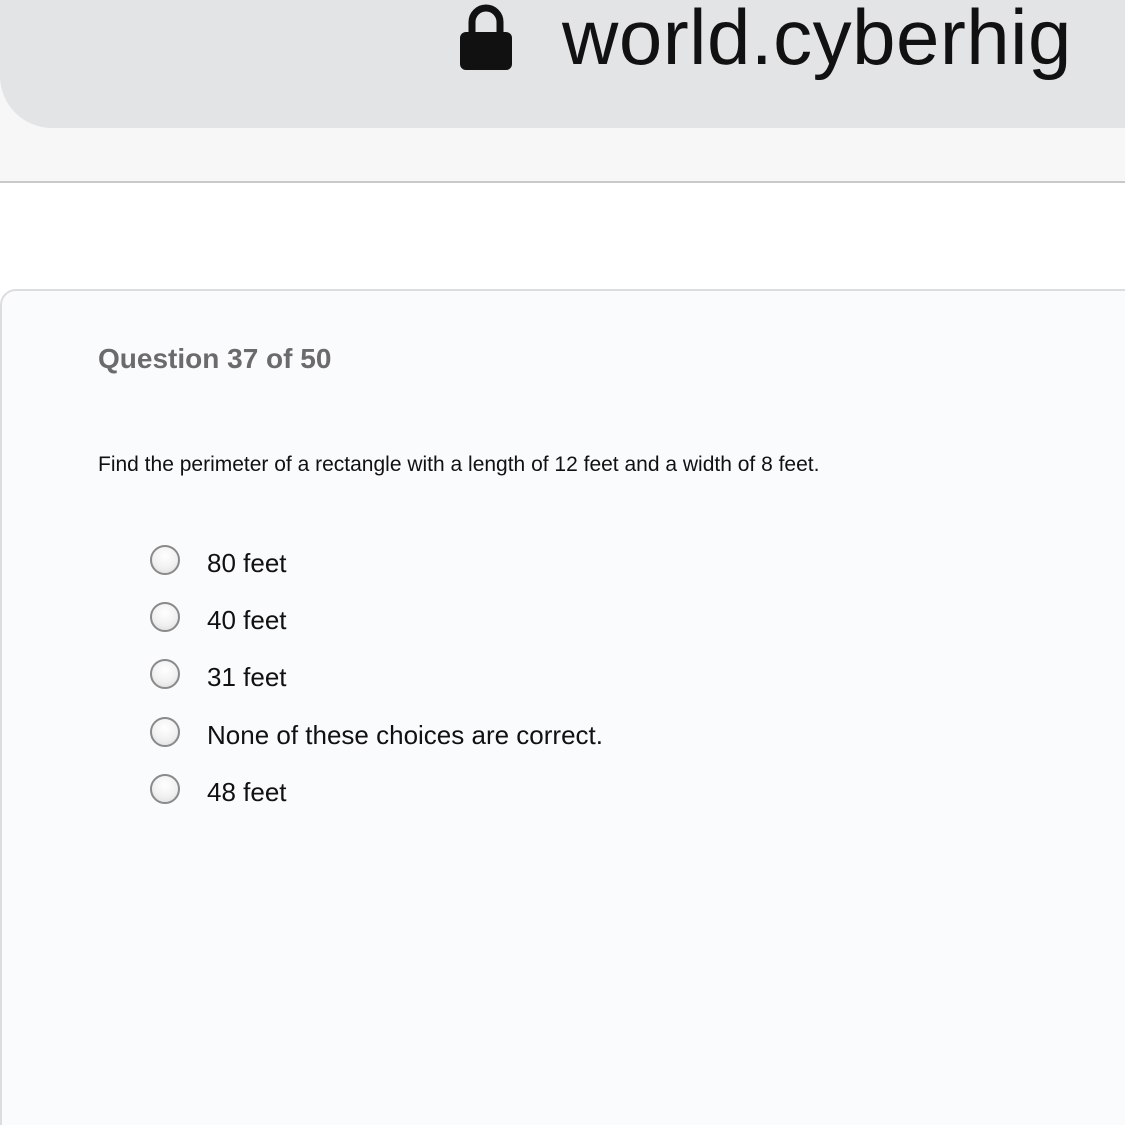  What do you see at coordinates (247, 792) in the screenshot?
I see `answer-label: 48 feet` at bounding box center [247, 792].